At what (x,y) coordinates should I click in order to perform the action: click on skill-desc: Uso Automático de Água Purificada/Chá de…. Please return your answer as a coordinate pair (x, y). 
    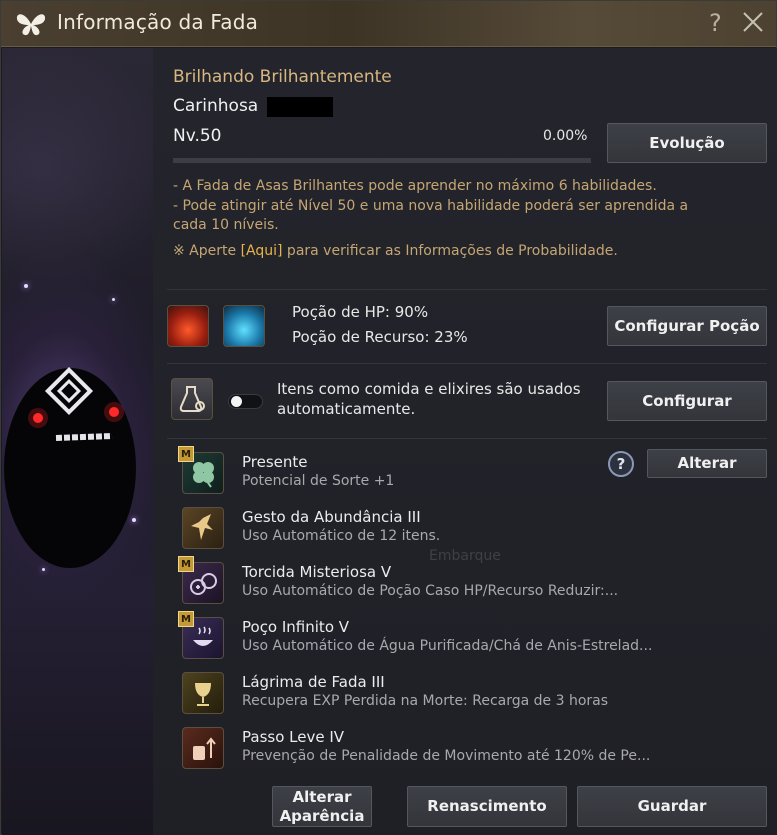
    Looking at the image, I should click on (447, 646).